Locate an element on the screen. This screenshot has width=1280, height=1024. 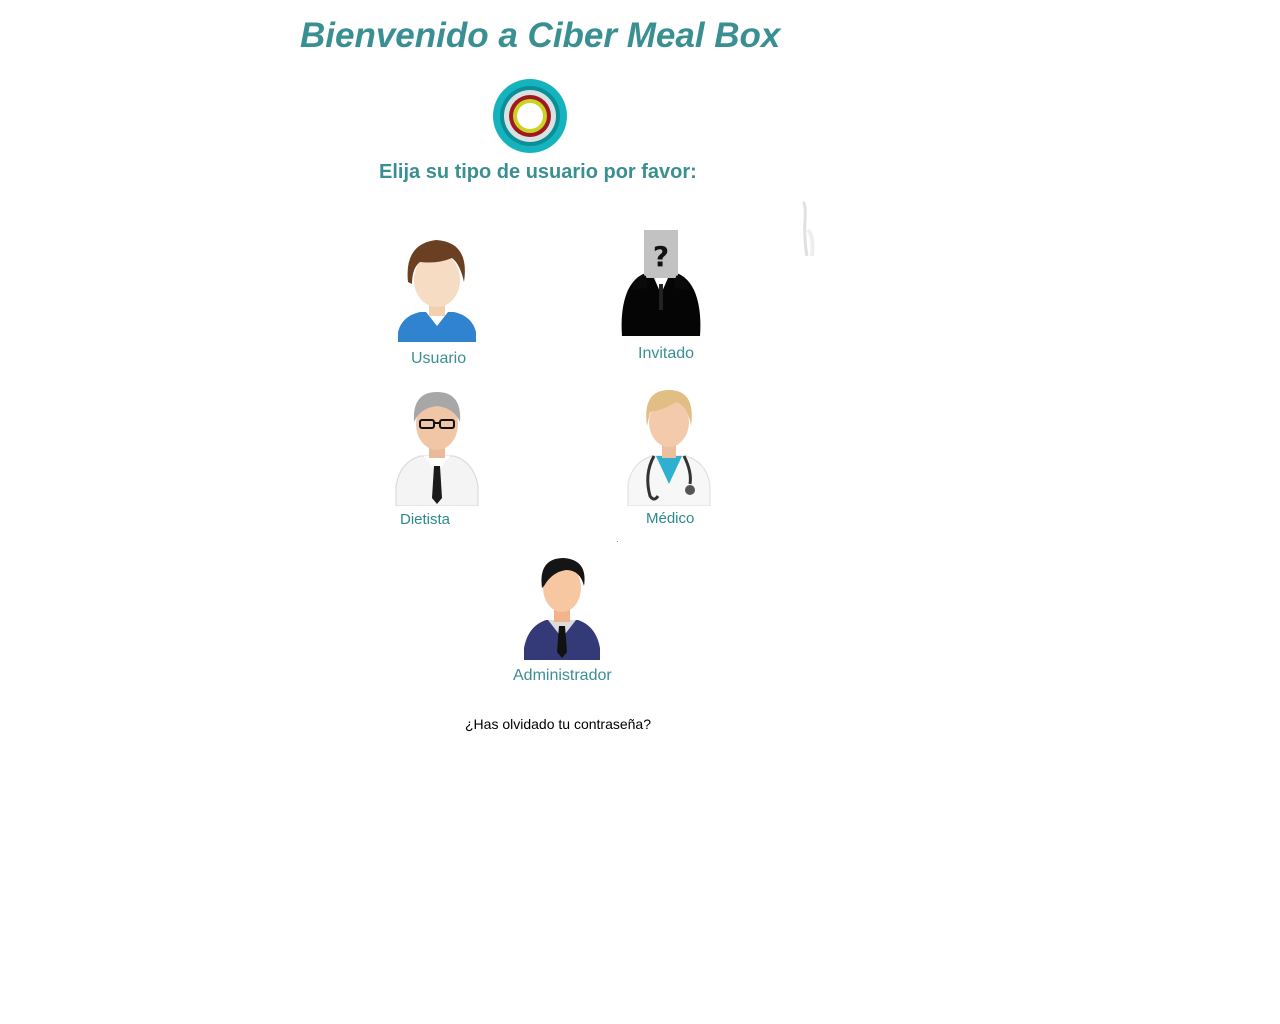
page-title: Bienvenido a Ciber Meal Box is located at coordinates (540, 35).